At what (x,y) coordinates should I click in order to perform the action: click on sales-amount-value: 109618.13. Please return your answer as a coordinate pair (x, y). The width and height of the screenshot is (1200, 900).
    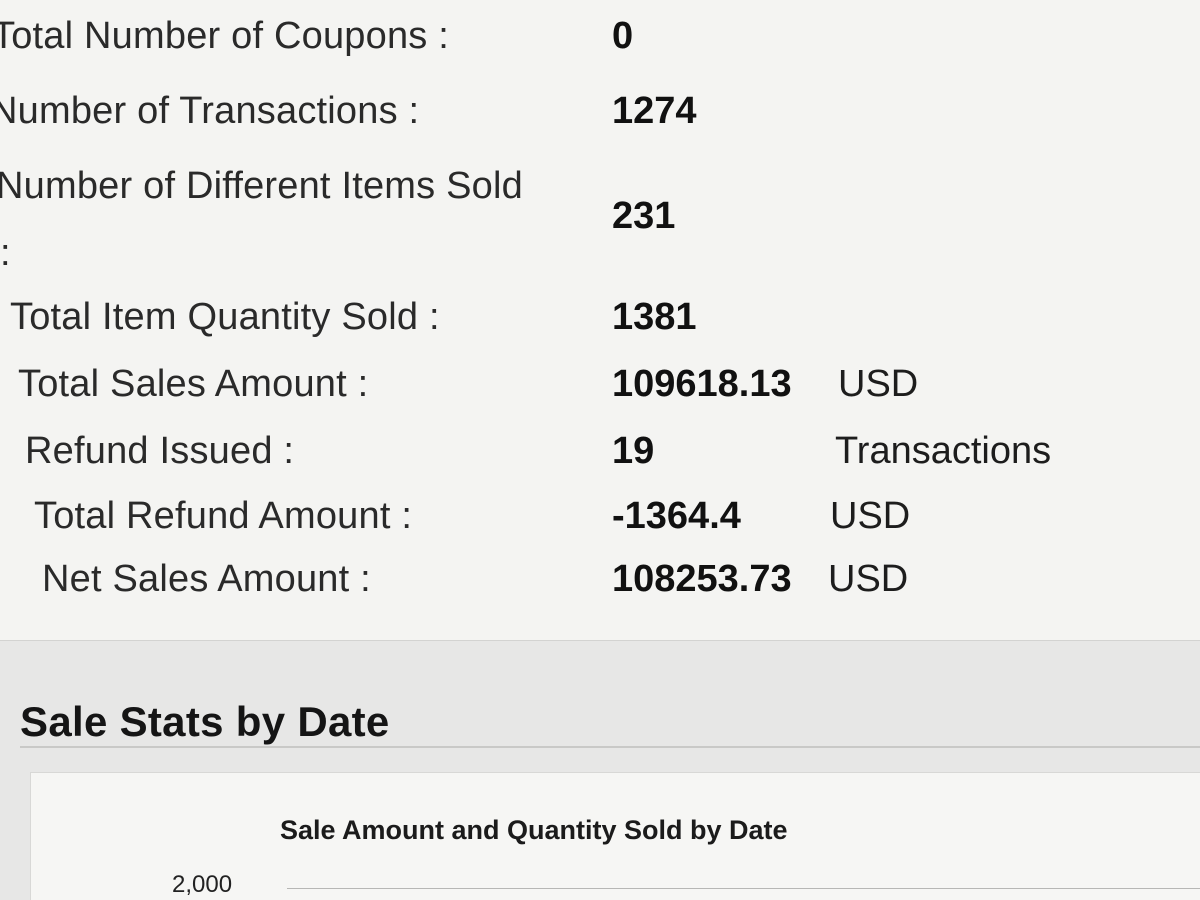
    Looking at the image, I should click on (702, 384).